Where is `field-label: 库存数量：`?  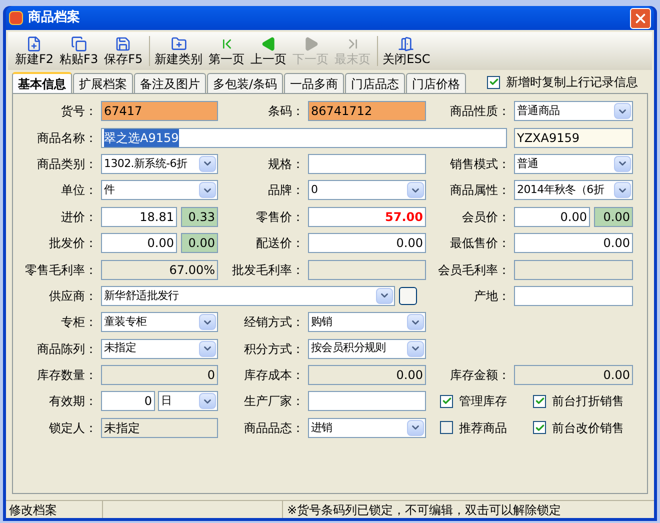 field-label: 库存数量： is located at coordinates (67, 375).